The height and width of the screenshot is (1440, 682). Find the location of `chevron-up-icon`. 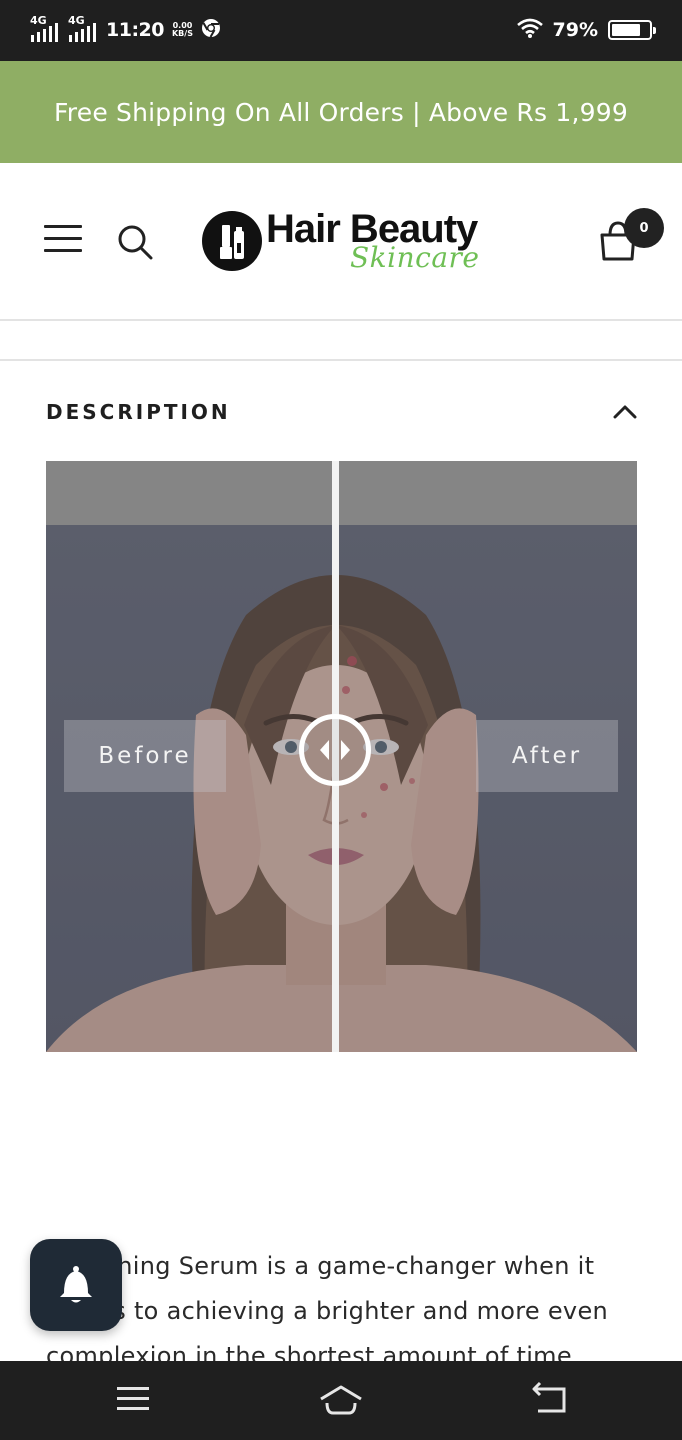

chevron-up-icon is located at coordinates (625, 412).